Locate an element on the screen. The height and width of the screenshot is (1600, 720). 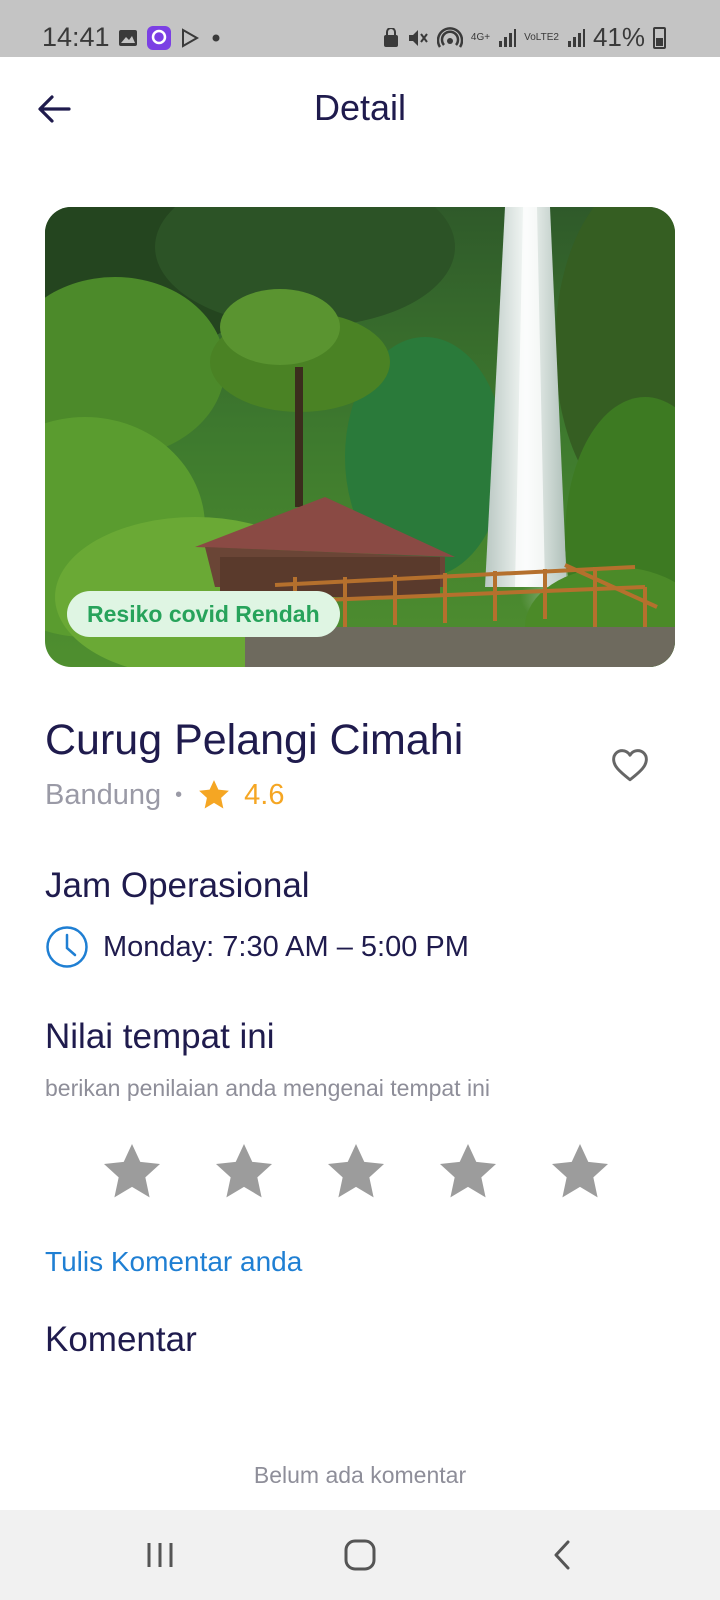
empty-comments-text: Belum ada komentar is located at coordinates (360, 1475).